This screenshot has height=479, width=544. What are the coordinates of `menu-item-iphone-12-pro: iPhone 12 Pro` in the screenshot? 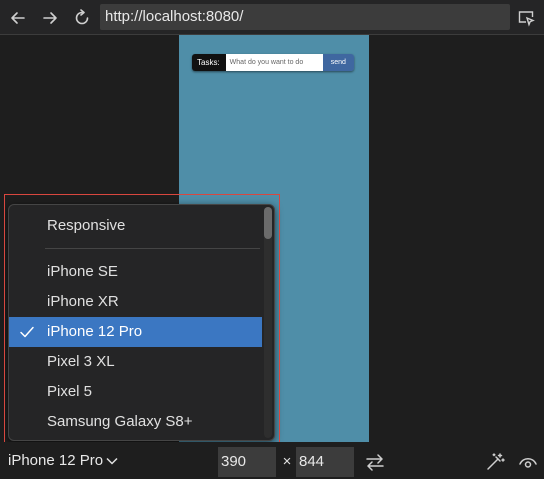 It's located at (135, 332).